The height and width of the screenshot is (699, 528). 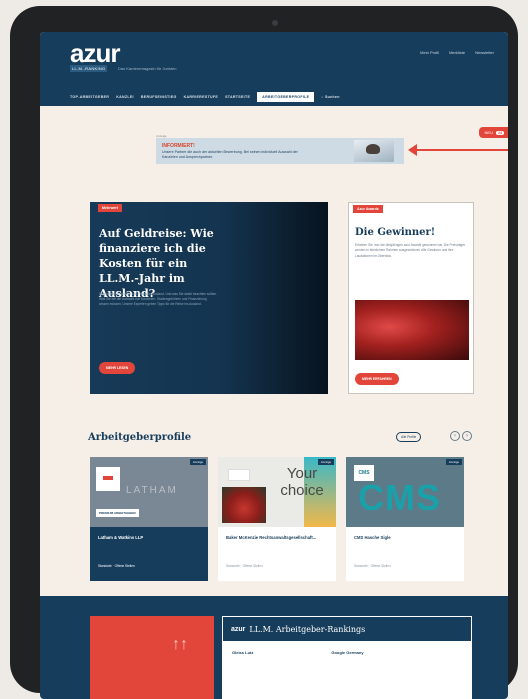 I want to click on employers-title: Arbeitgeberprofile, so click(x=140, y=437).